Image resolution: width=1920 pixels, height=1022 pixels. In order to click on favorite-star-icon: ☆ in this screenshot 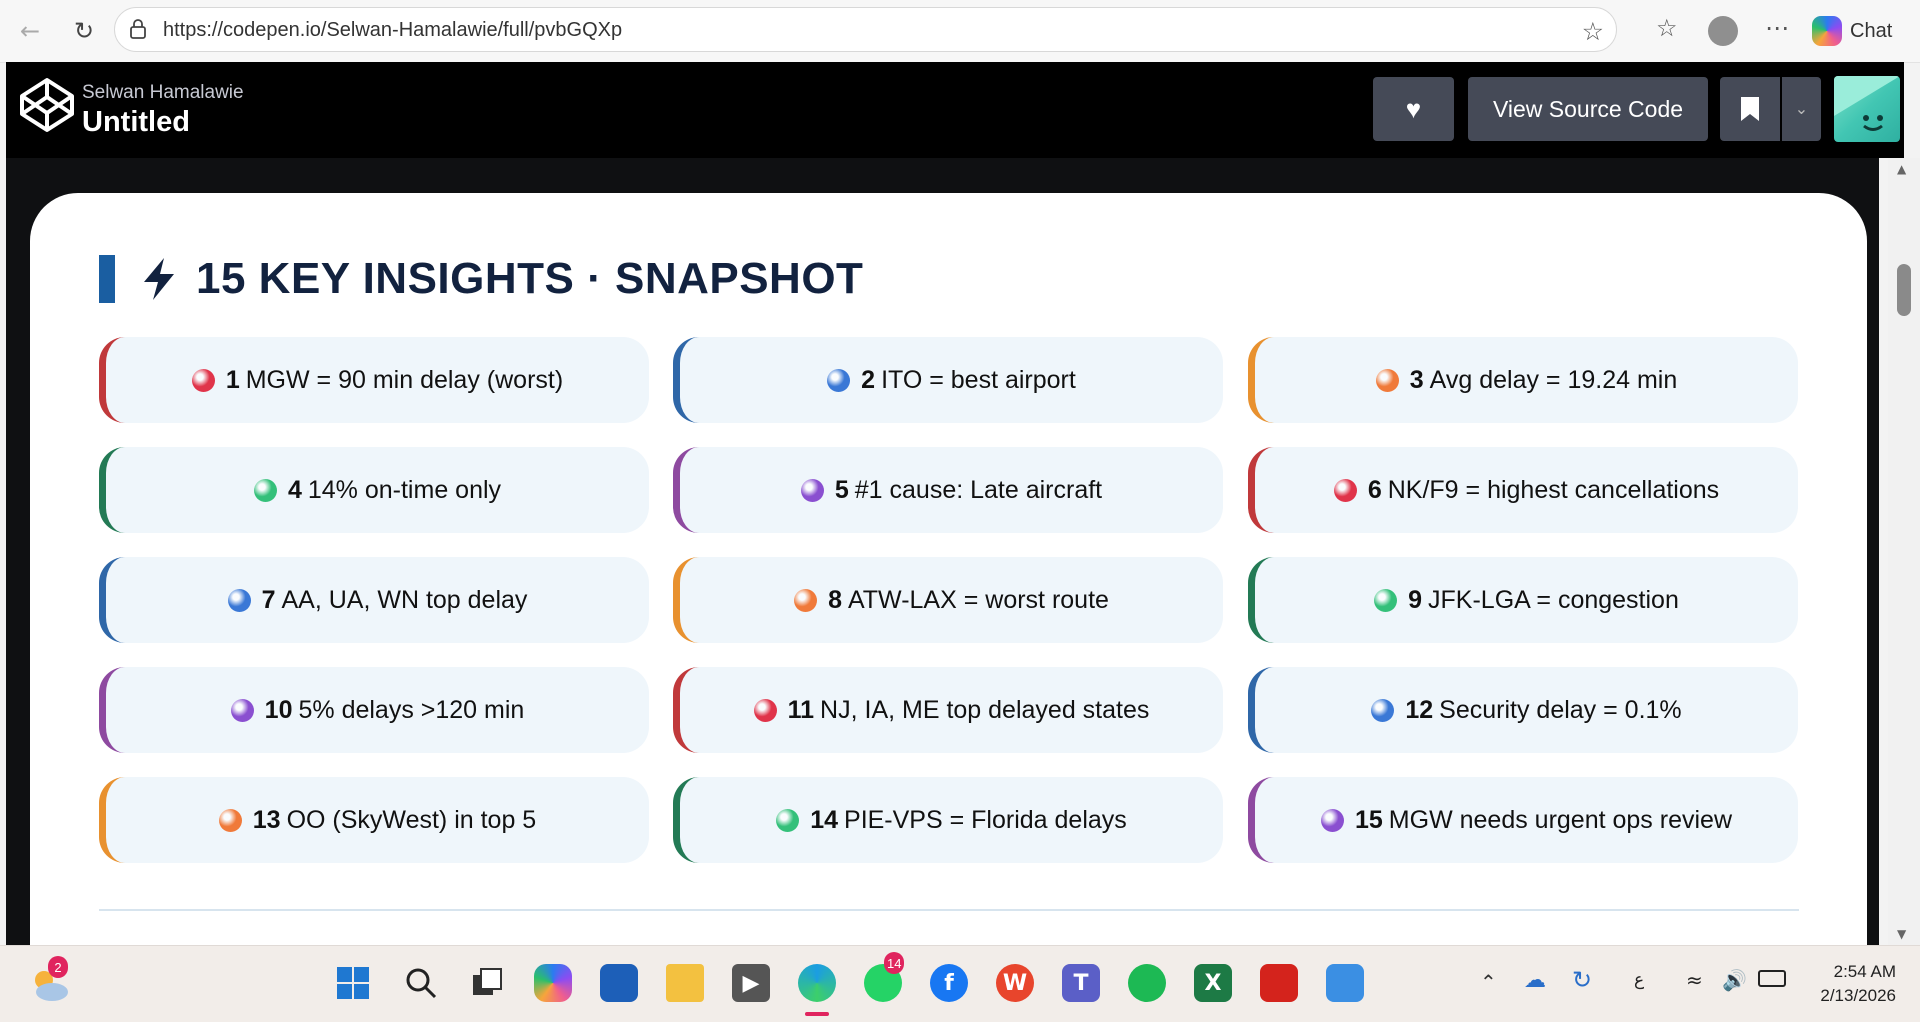, I will do `click(1593, 31)`.